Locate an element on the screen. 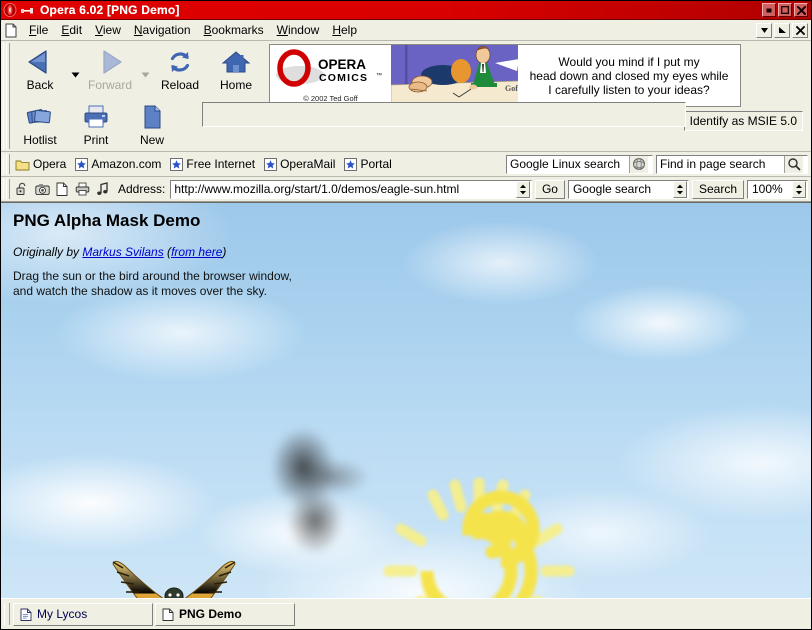 The width and height of the screenshot is (812, 630). source-link: from here is located at coordinates (196, 252).